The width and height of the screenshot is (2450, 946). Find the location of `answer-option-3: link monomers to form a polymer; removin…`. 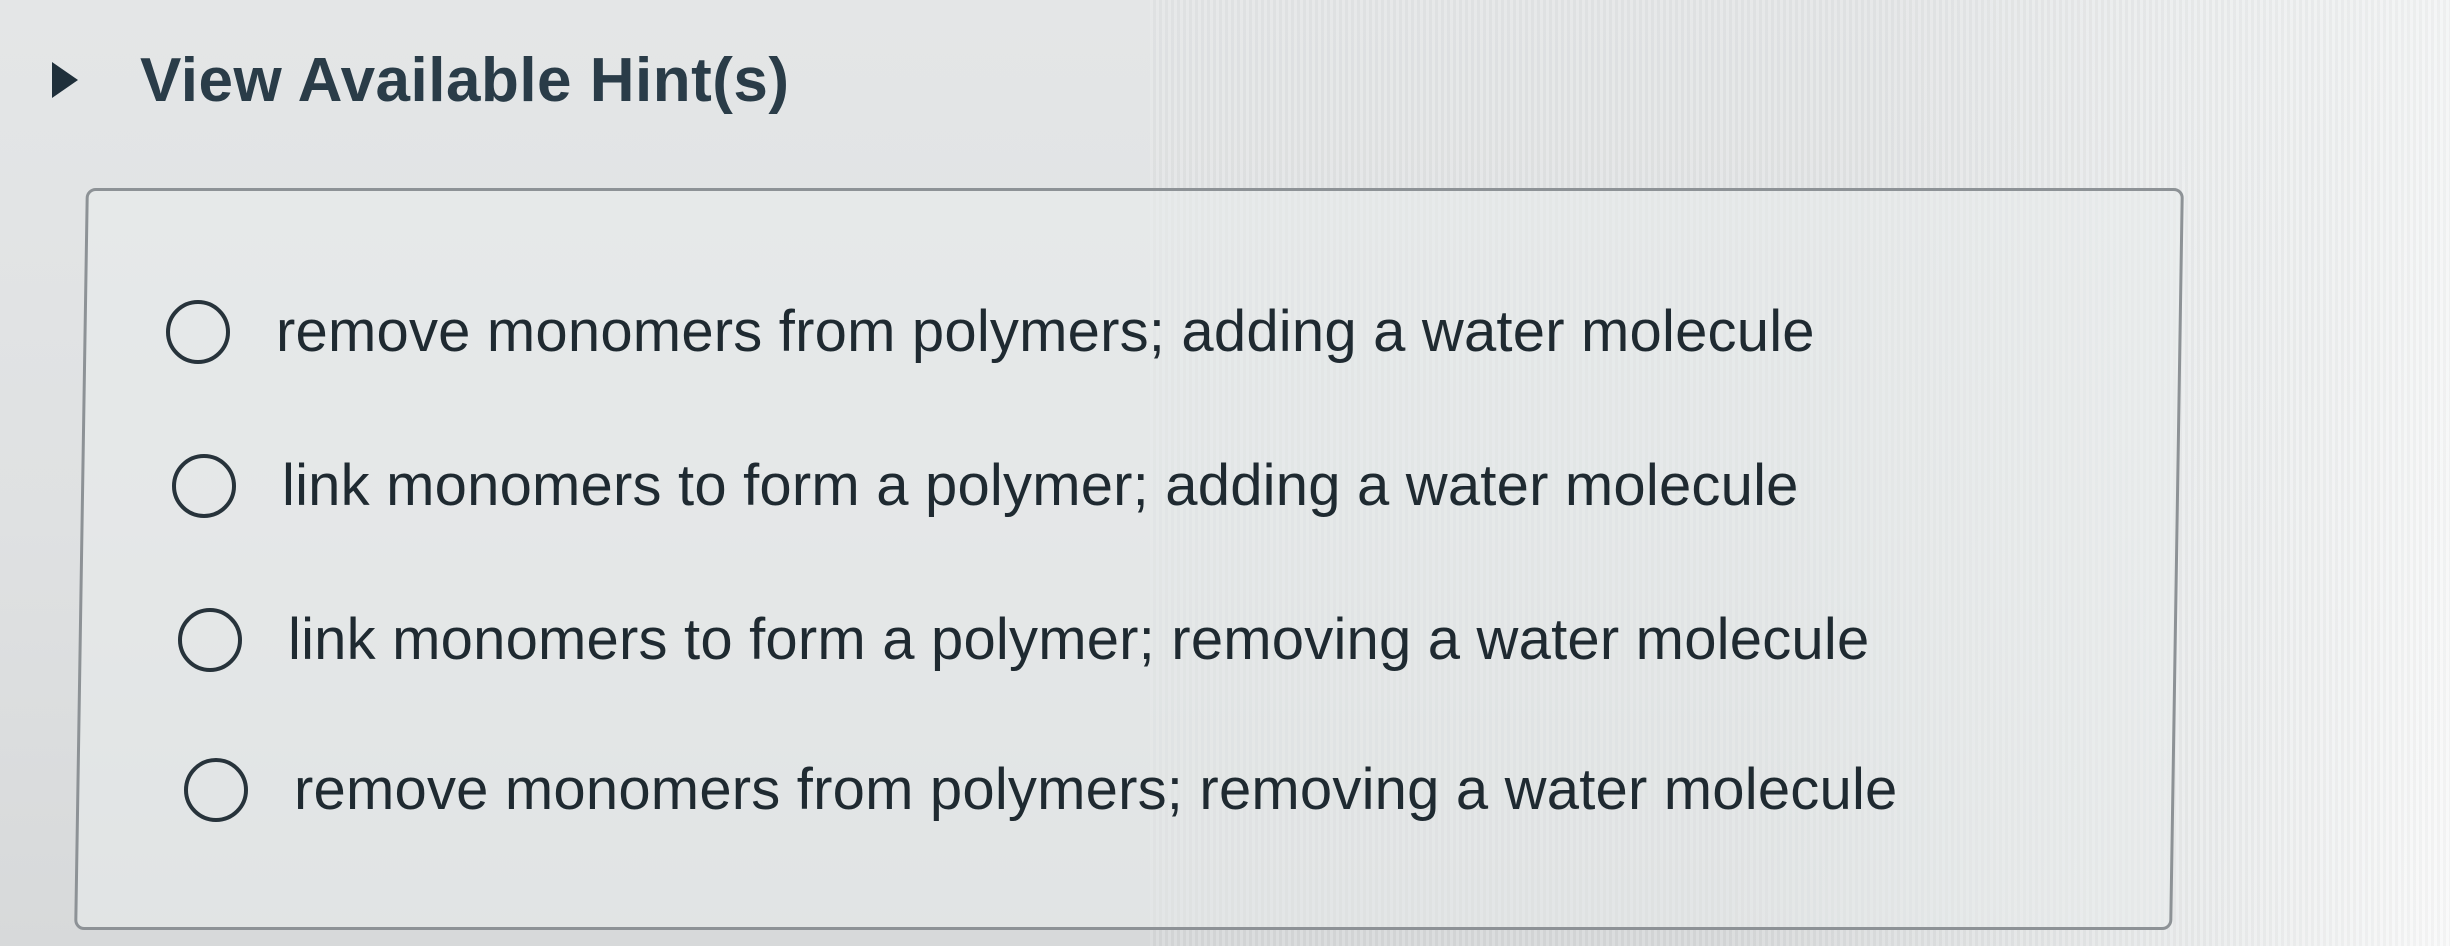

answer-option-3: link monomers to form a polymer; removin… is located at coordinates (1023, 639).